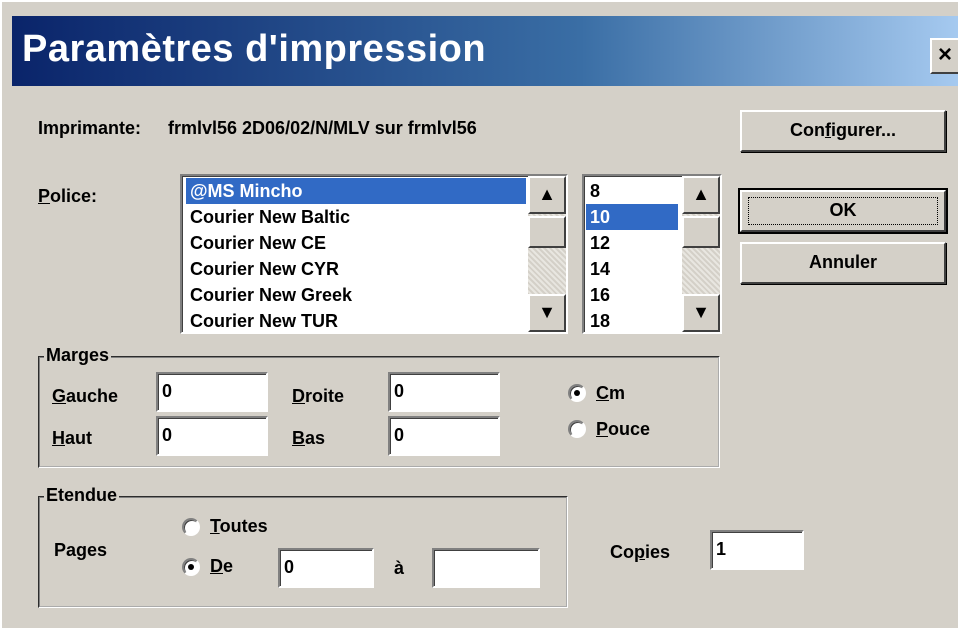  I want to click on unit-inch-accel: P, so click(602, 429).